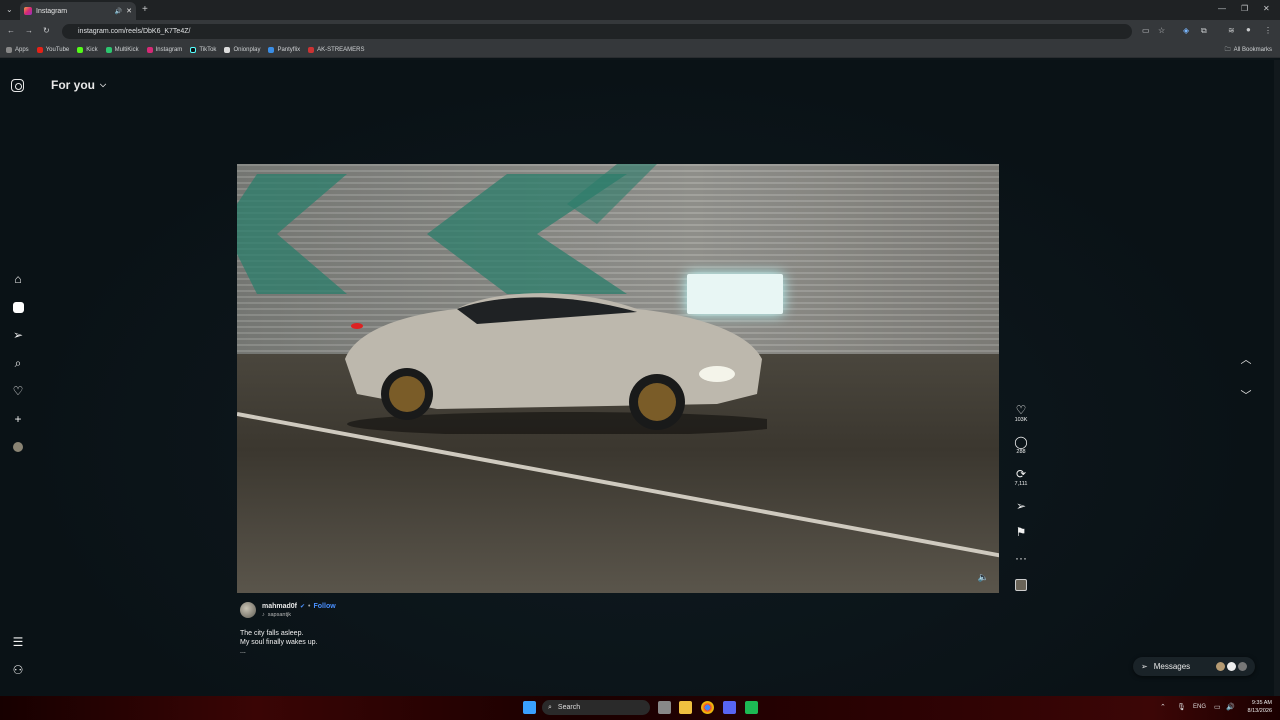 Image resolution: width=1280 pixels, height=720 pixels. Describe the element at coordinates (1144, 666) in the screenshot. I see `messages-send-icon: ➢` at that location.